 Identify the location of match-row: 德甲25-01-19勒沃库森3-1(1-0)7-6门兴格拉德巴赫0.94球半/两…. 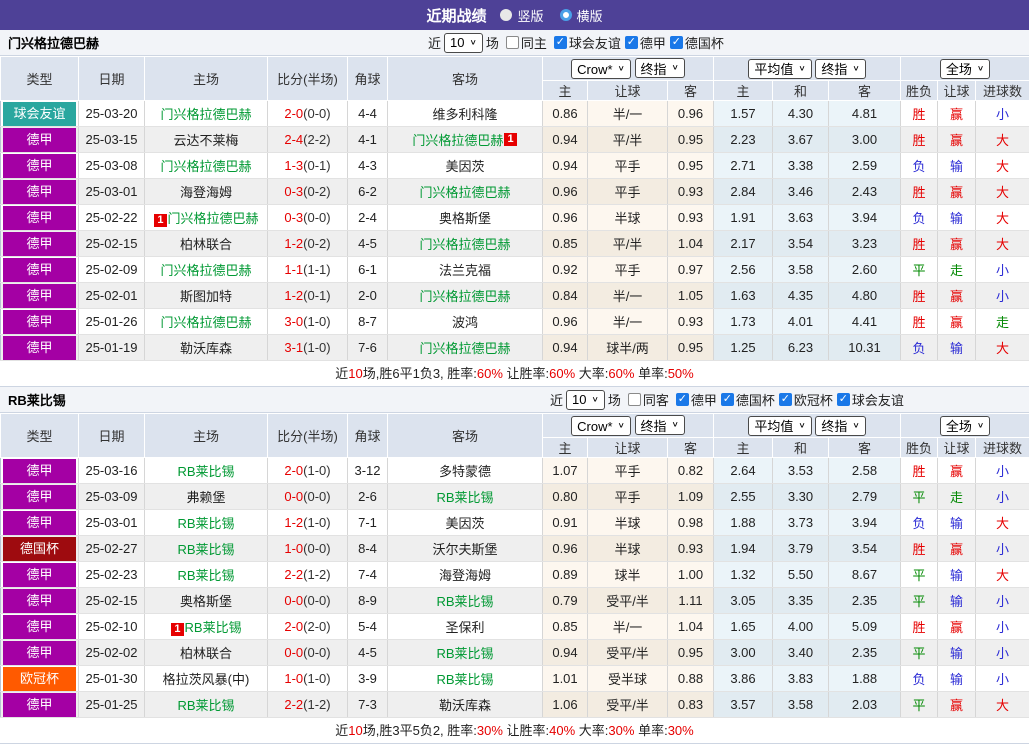
(515, 348).